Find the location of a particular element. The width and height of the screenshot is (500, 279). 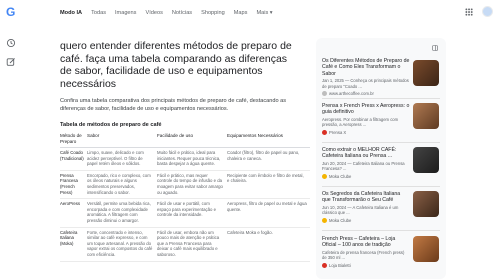

tab-shopping: Shopping is located at coordinates (213, 13).